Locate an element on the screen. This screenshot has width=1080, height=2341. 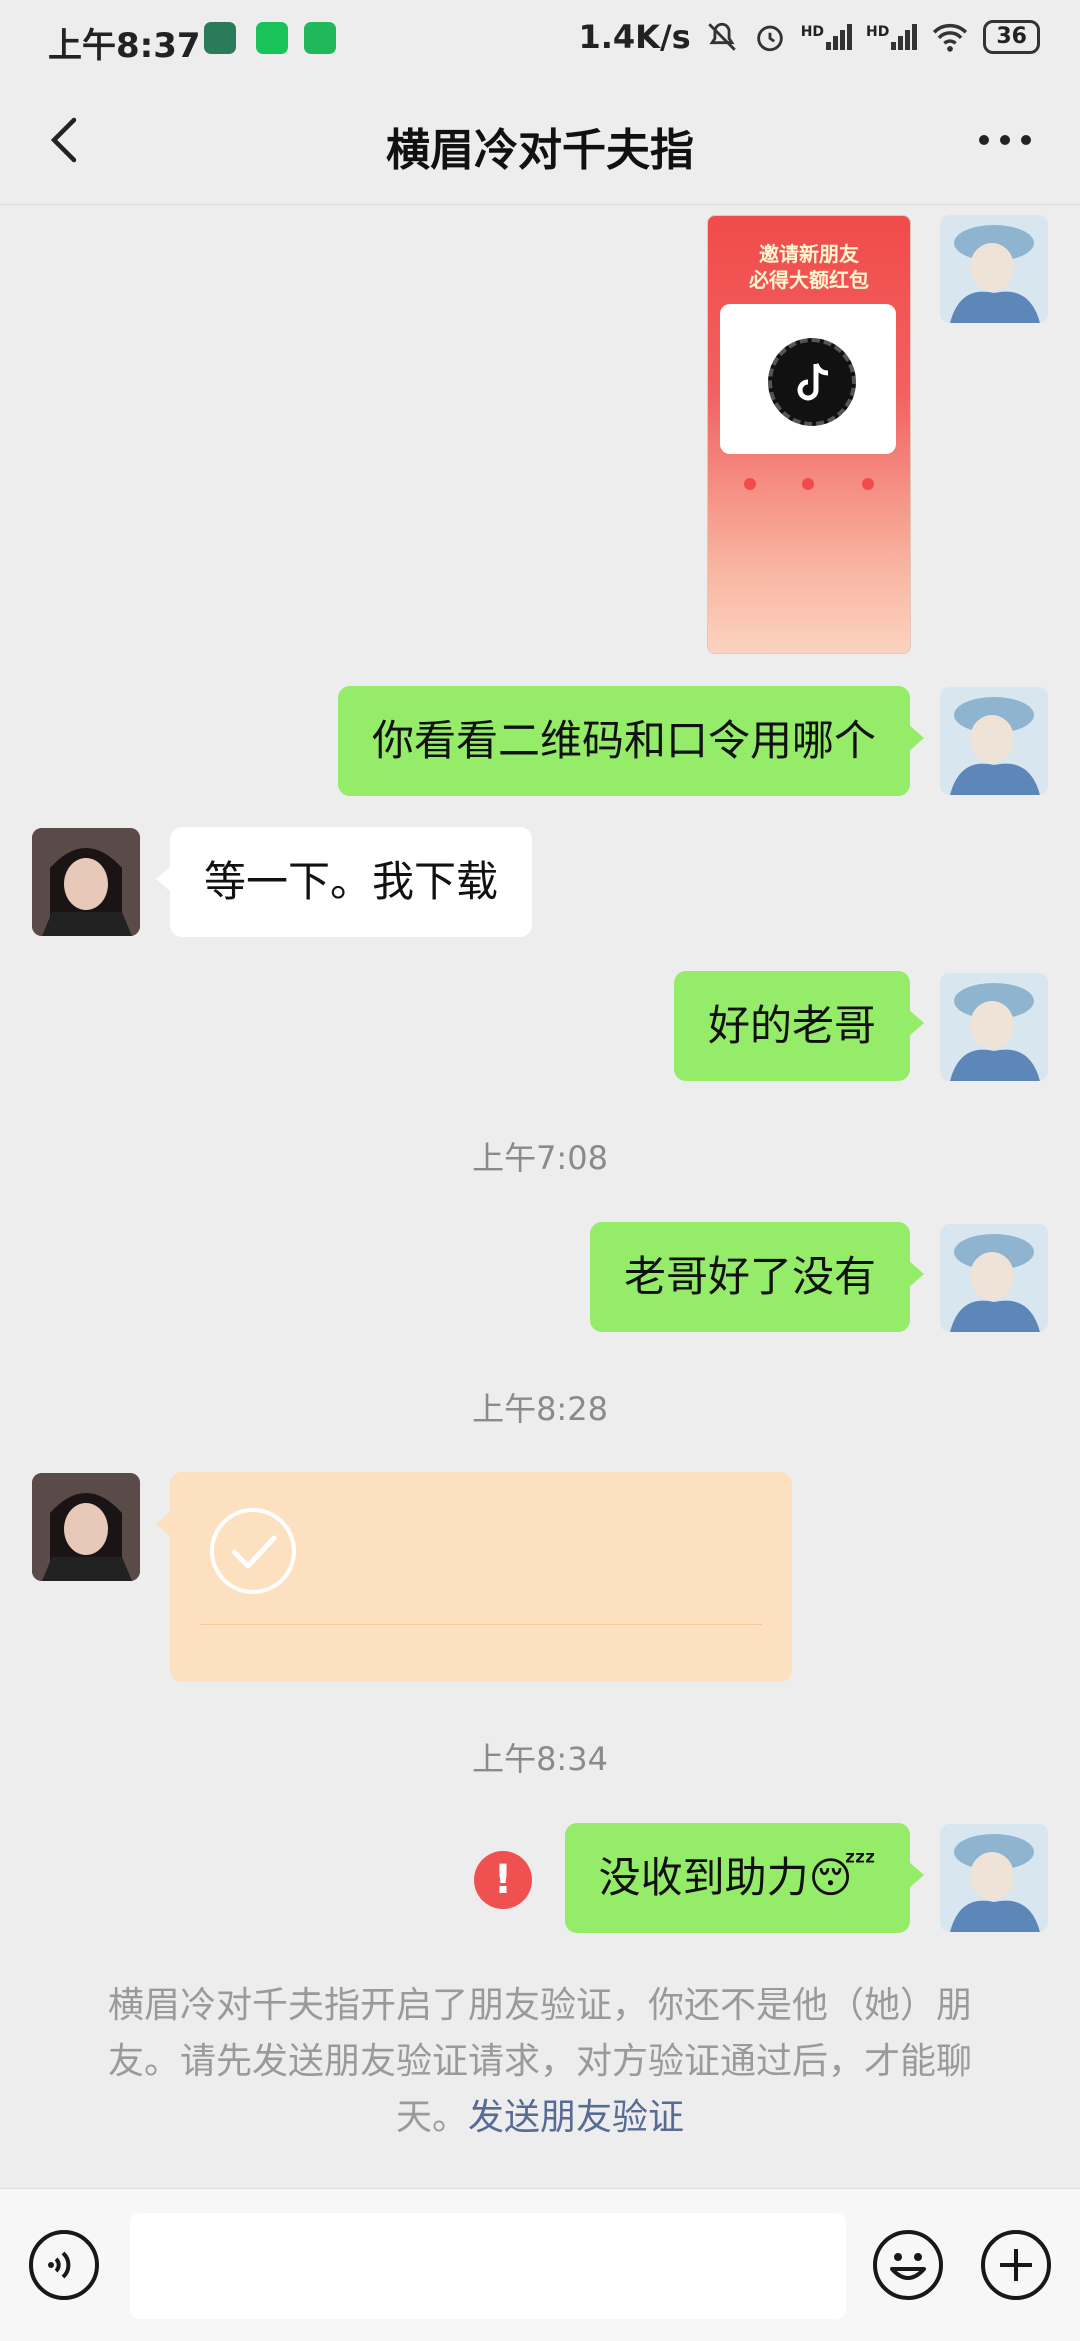
notice-line-3: 天。发送朋友验证 is located at coordinates (540, 2118).